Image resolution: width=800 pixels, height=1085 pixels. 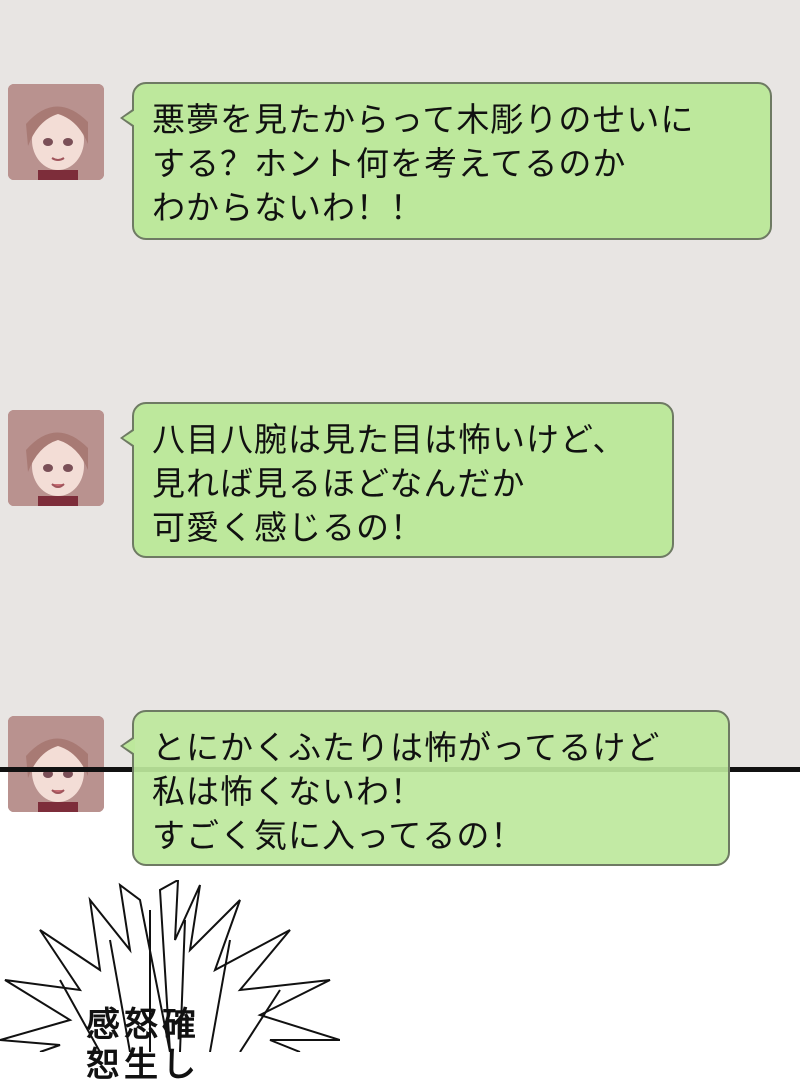 What do you see at coordinates (423, 119) in the screenshot?
I see `message-line: 悪夢を見たからって木彫りのせいに` at bounding box center [423, 119].